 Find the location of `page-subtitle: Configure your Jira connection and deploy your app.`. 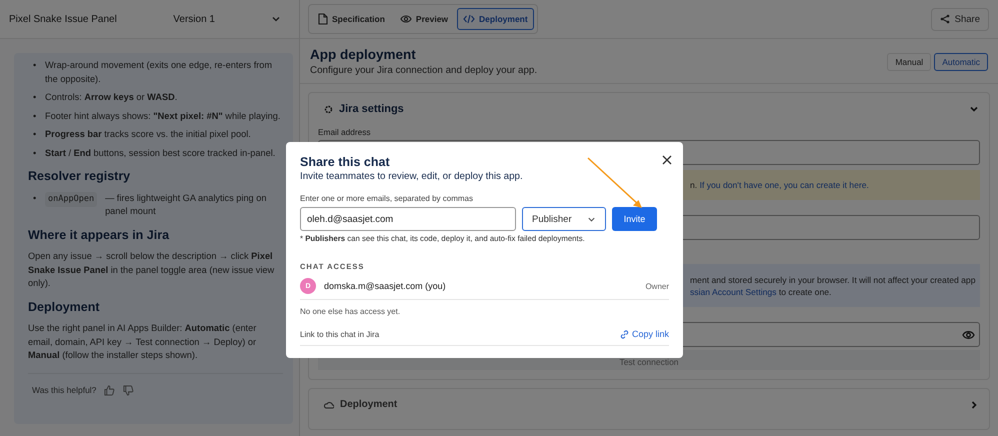

page-subtitle: Configure your Jira connection and deploy your app. is located at coordinates (424, 70).